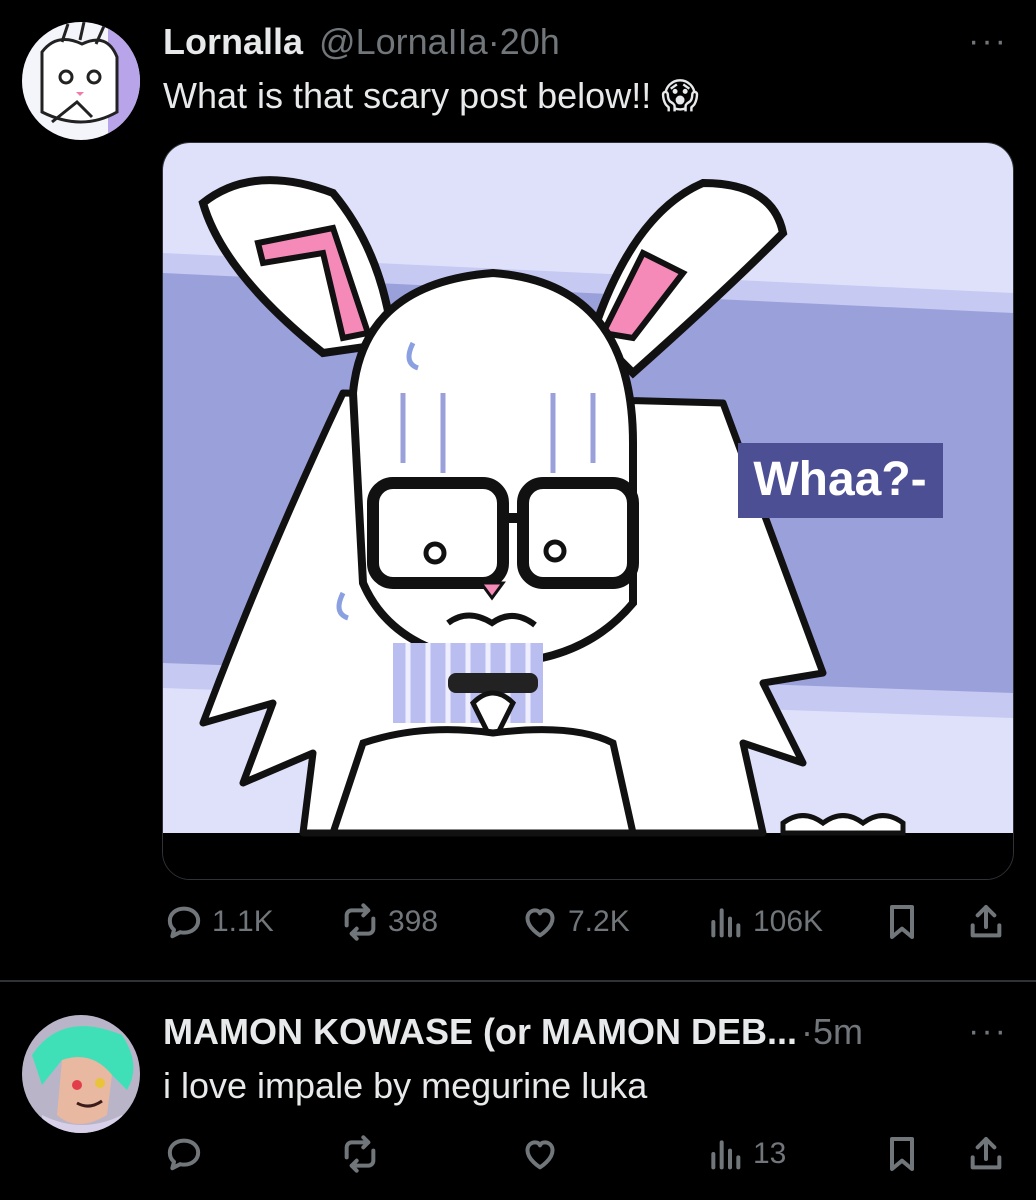 Image resolution: width=1036 pixels, height=1200 pixels. Describe the element at coordinates (413, 921) in the screenshot. I see `repost-count: 398` at that location.